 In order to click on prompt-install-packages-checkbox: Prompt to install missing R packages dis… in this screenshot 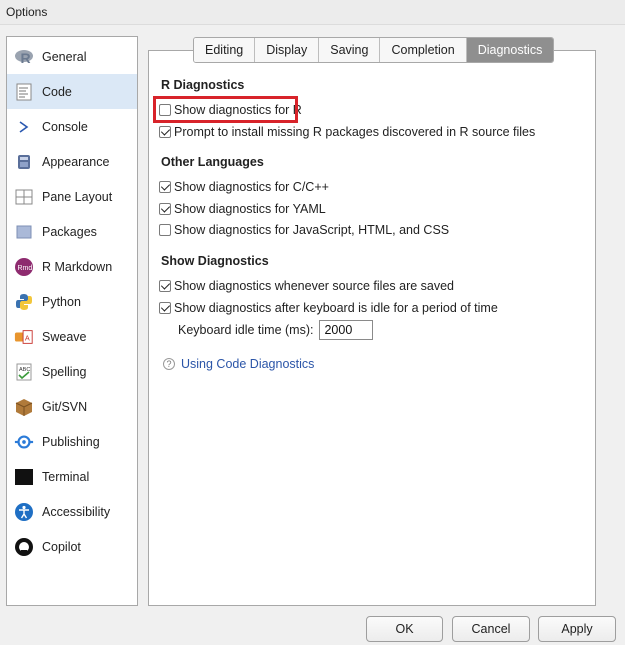, I will do `click(347, 132)`.